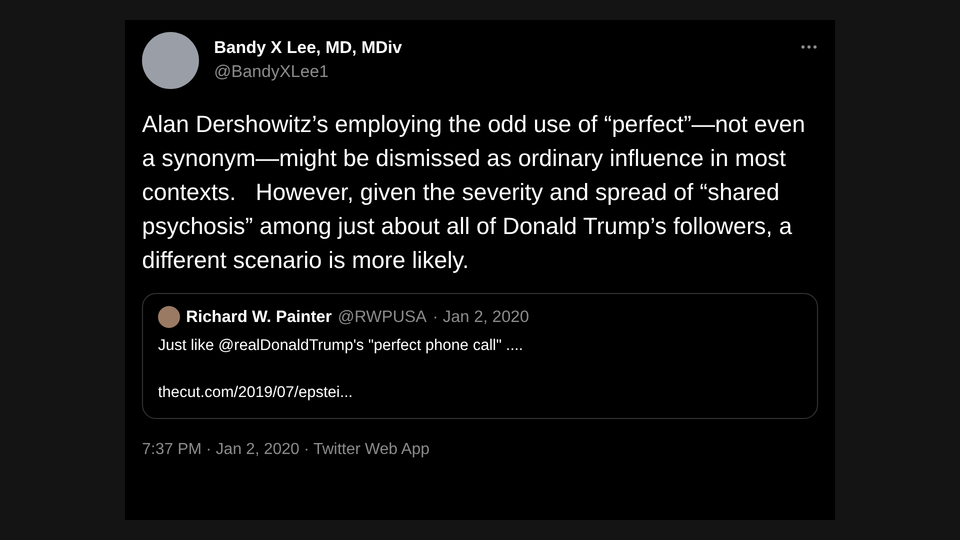 The image size is (960, 540). What do you see at coordinates (480, 317) in the screenshot?
I see `quoted-date: · Jan 2, 2020` at bounding box center [480, 317].